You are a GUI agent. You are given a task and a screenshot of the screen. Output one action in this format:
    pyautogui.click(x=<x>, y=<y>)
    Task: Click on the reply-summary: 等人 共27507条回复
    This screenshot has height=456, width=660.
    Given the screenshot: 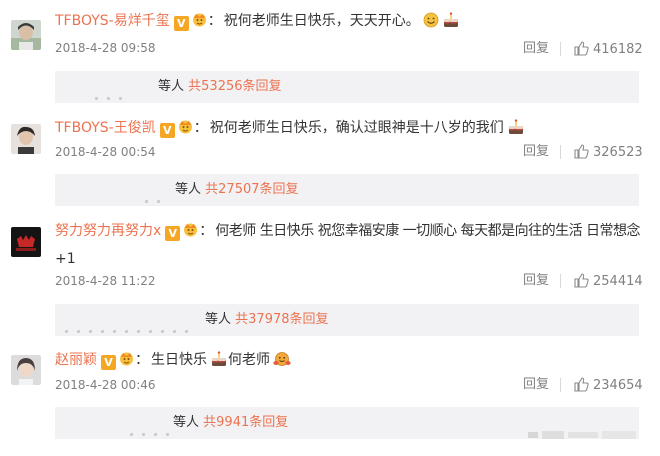 What is the action you would take?
    pyautogui.click(x=347, y=190)
    